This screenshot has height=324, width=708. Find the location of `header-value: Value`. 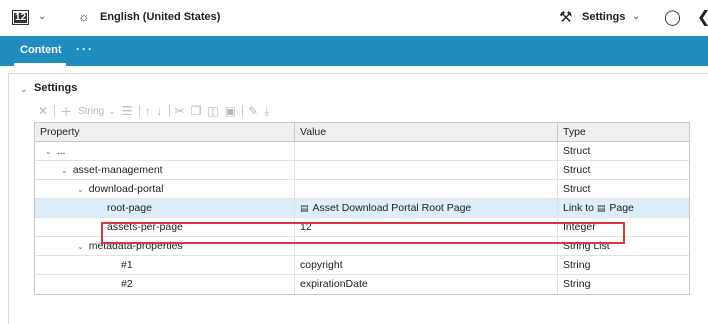

header-value: Value is located at coordinates (313, 132).